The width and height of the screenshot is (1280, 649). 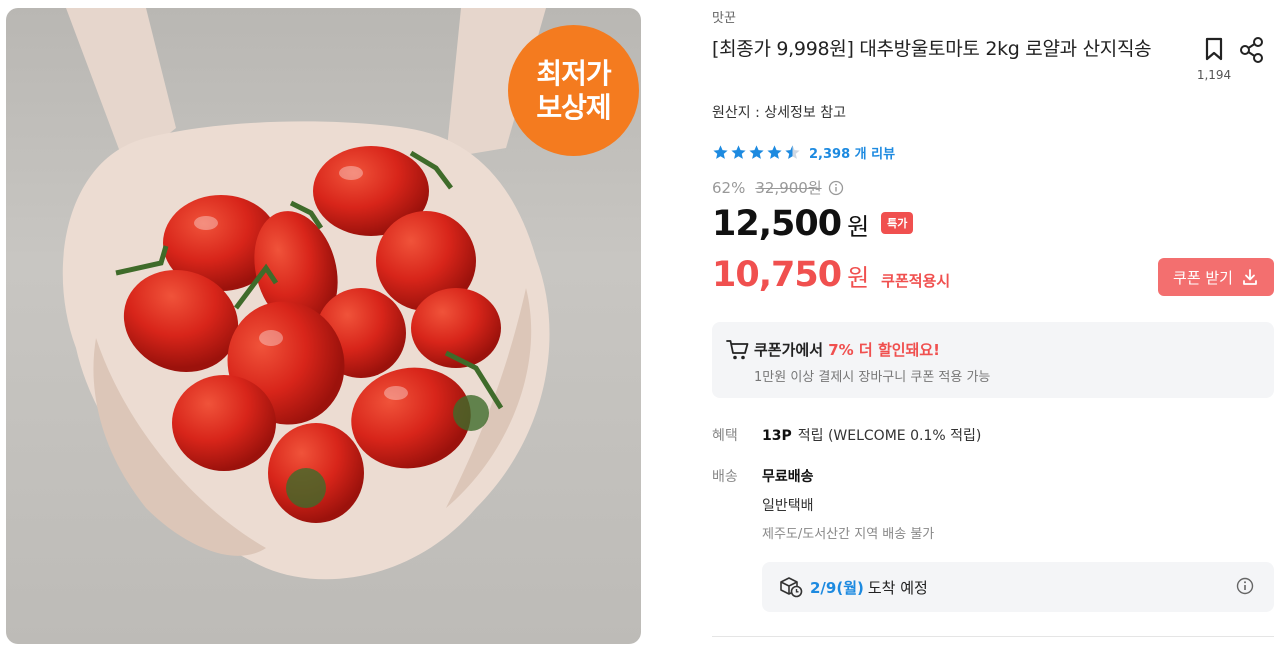 What do you see at coordinates (573, 107) in the screenshot?
I see `badge-line2: 보상제` at bounding box center [573, 107].